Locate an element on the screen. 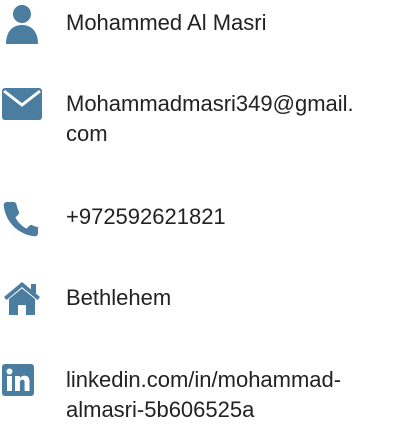 The height and width of the screenshot is (432, 414). contact-linkedin-line2: almasri-5b606525a is located at coordinates (160, 409).